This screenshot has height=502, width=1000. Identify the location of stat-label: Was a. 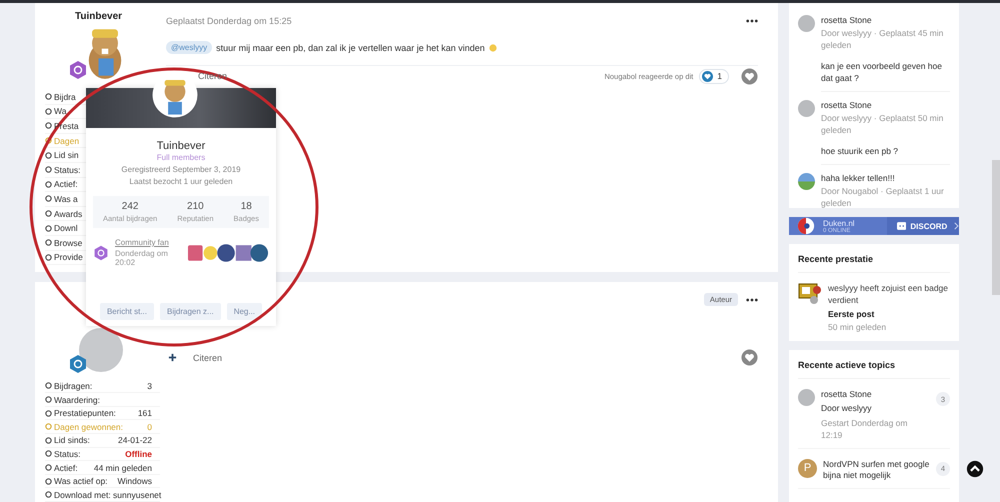
(66, 199).